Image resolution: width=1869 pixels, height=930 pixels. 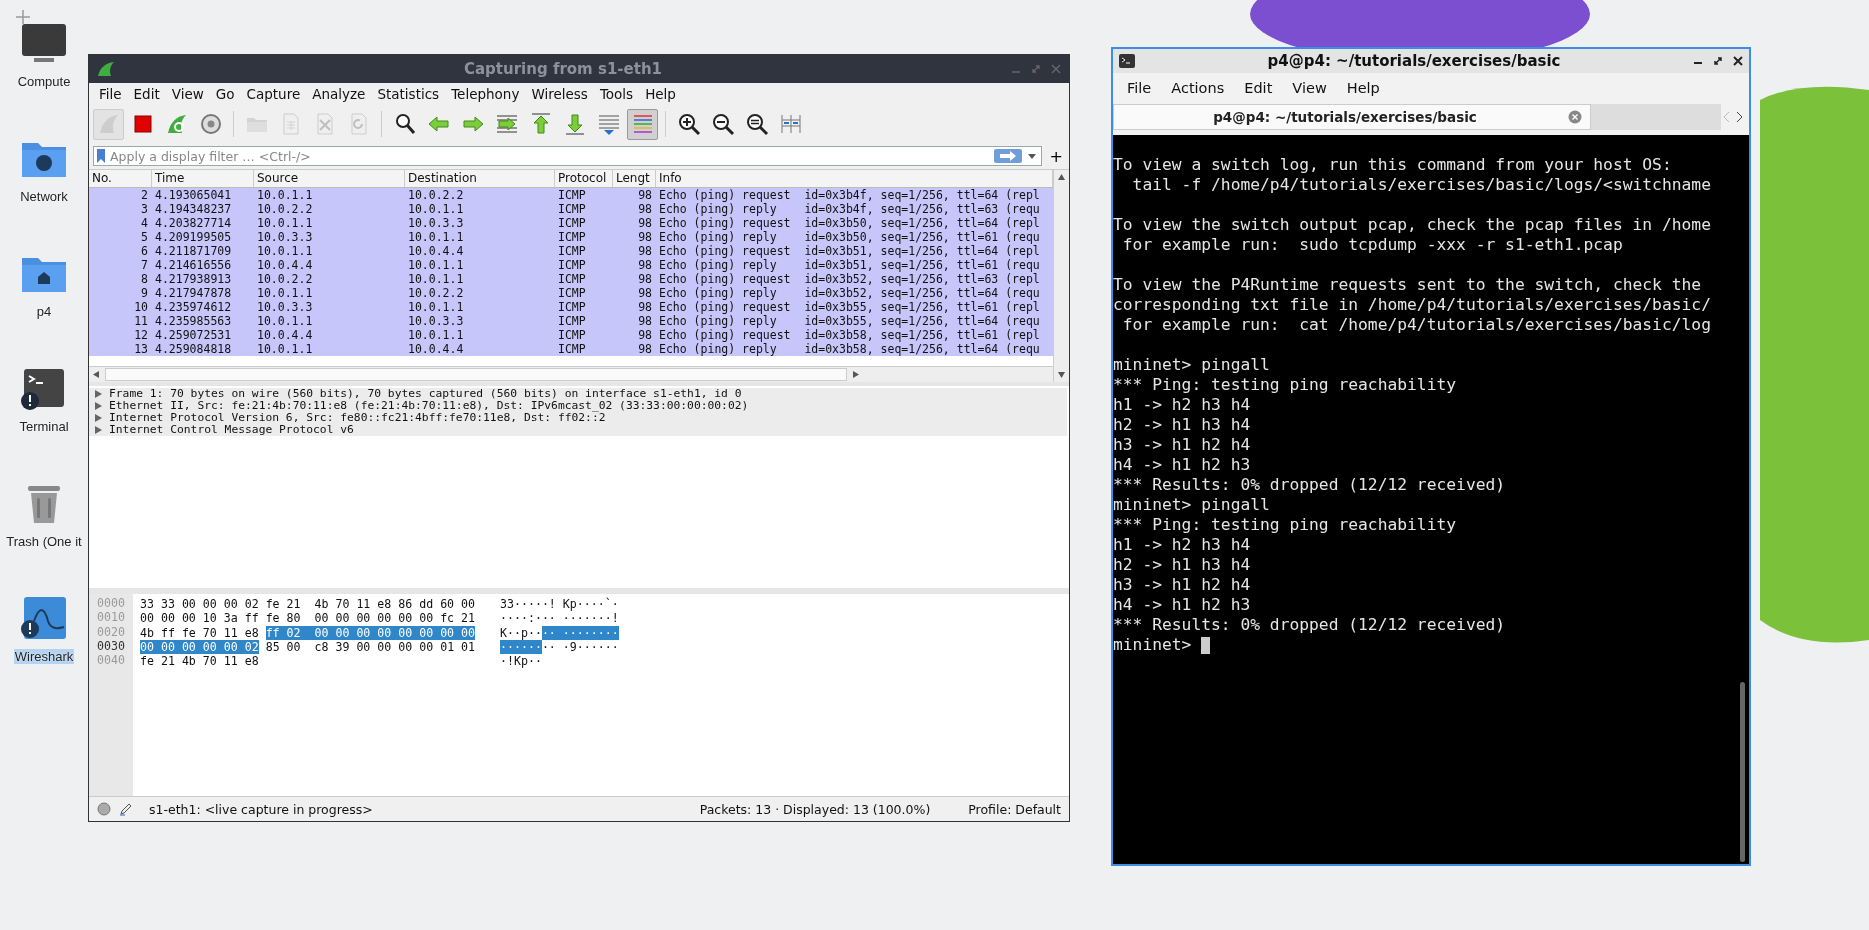 I want to click on terminal-line: mininet> pingall, so click(x=1192, y=505).